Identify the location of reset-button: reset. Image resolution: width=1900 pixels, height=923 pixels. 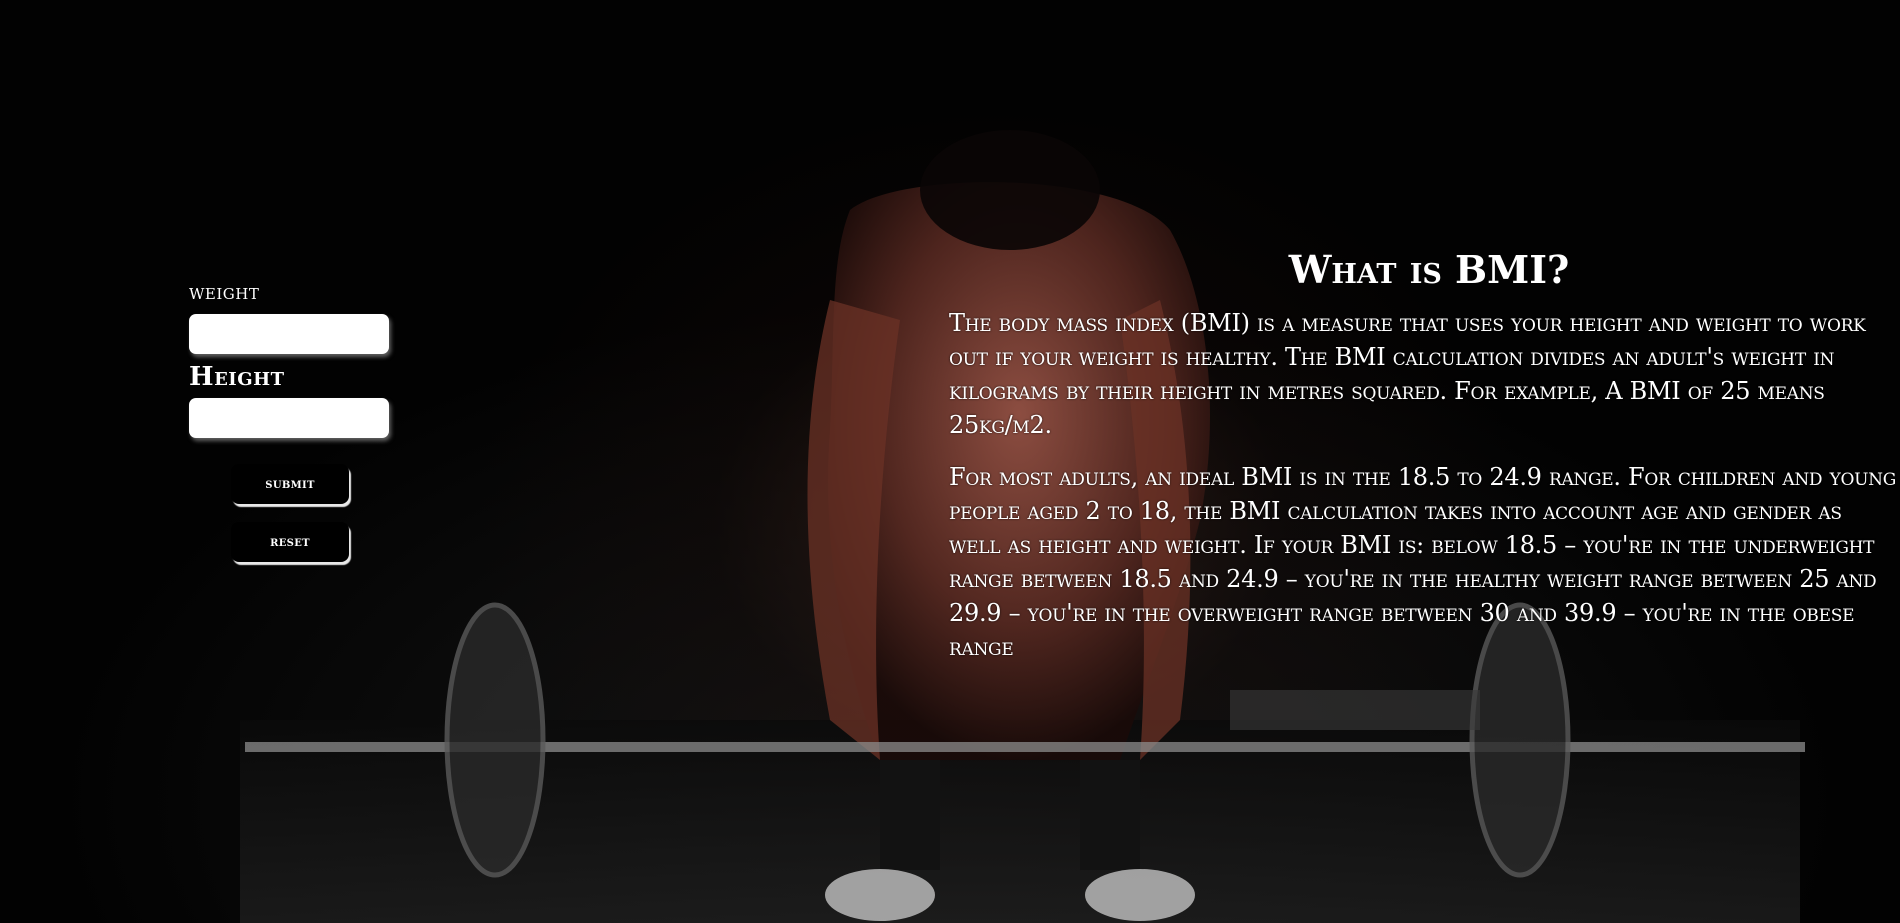
(290, 542).